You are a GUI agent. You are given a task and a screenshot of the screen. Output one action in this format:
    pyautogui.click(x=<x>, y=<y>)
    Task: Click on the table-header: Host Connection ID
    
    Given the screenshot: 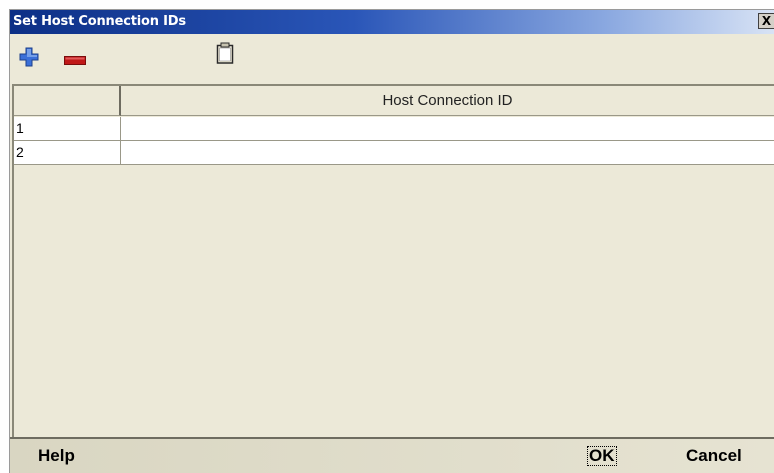 What is the action you would take?
    pyautogui.click(x=394, y=101)
    